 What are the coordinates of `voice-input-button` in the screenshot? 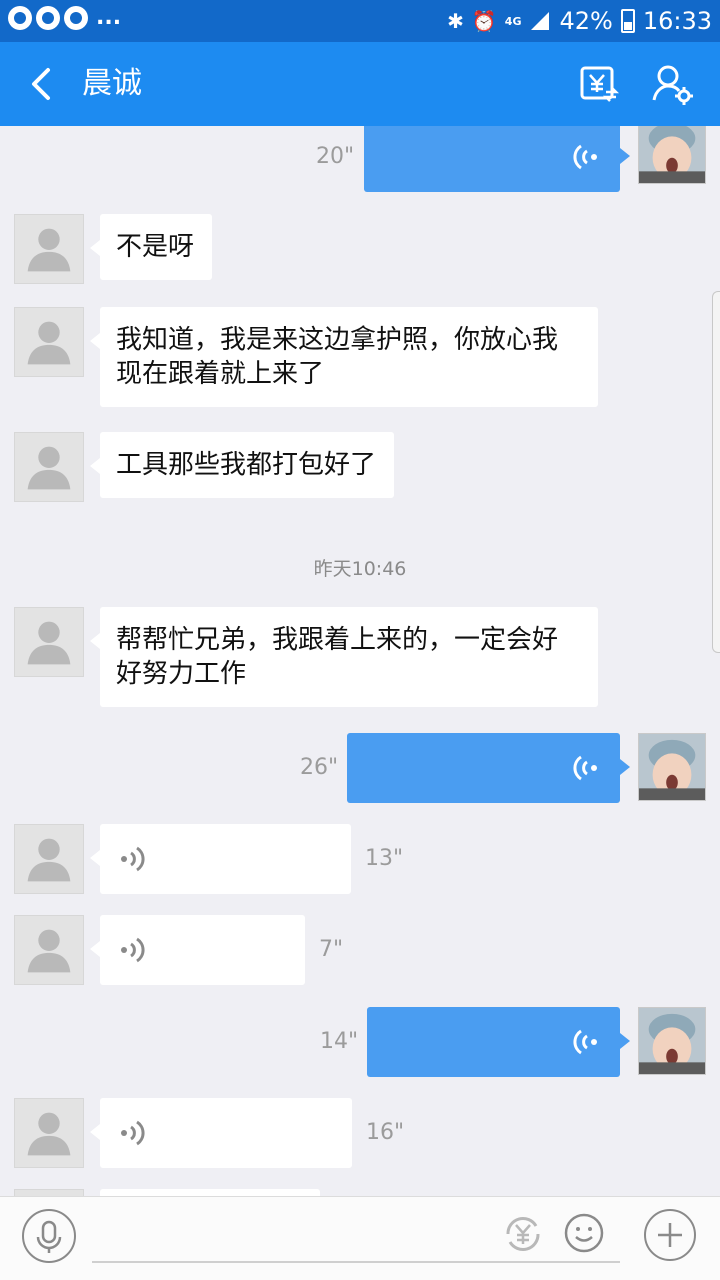 It's located at (49, 1236).